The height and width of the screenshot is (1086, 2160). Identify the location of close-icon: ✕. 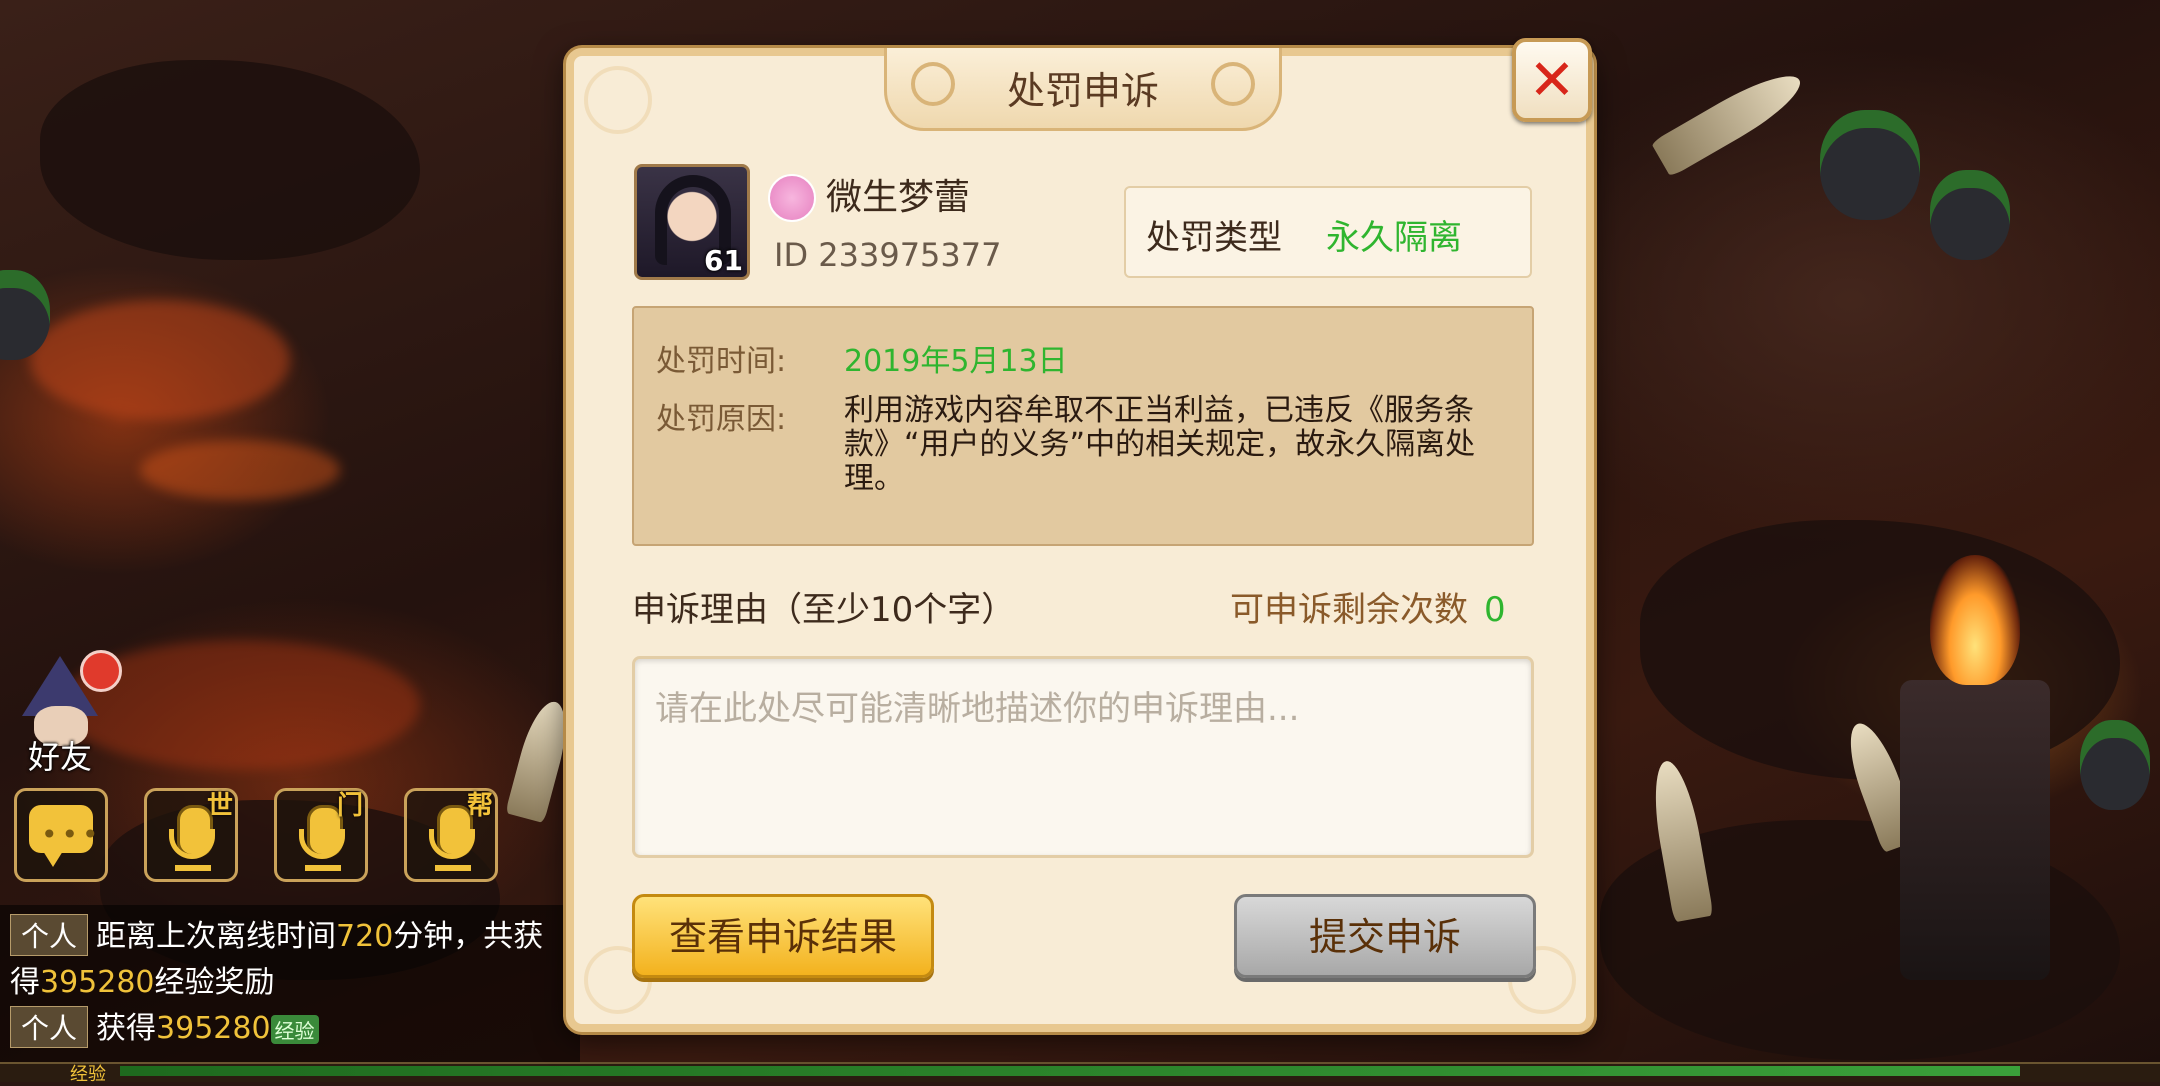
(1552, 80).